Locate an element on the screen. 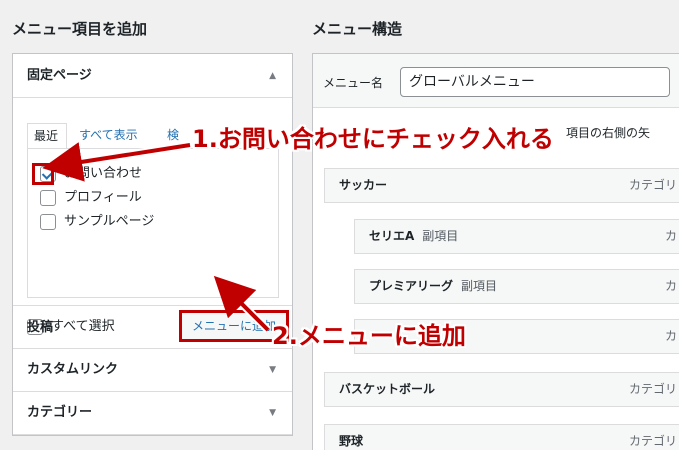 Image resolution: width=679 pixels, height=450 pixels. arrow-step1 is located at coordinates (116, 162).